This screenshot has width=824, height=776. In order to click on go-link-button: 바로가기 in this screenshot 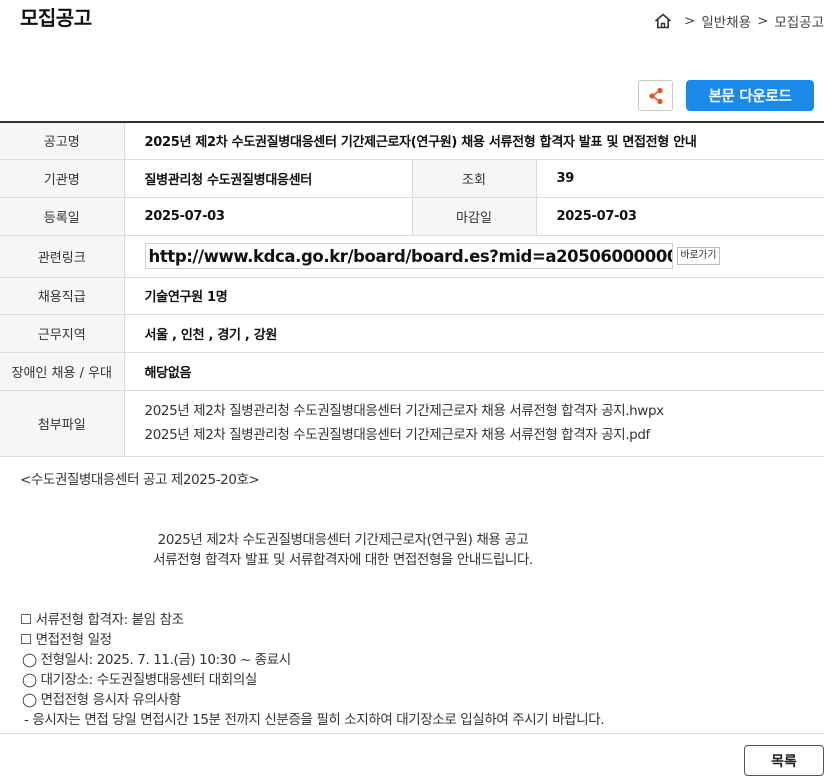, I will do `click(698, 256)`.